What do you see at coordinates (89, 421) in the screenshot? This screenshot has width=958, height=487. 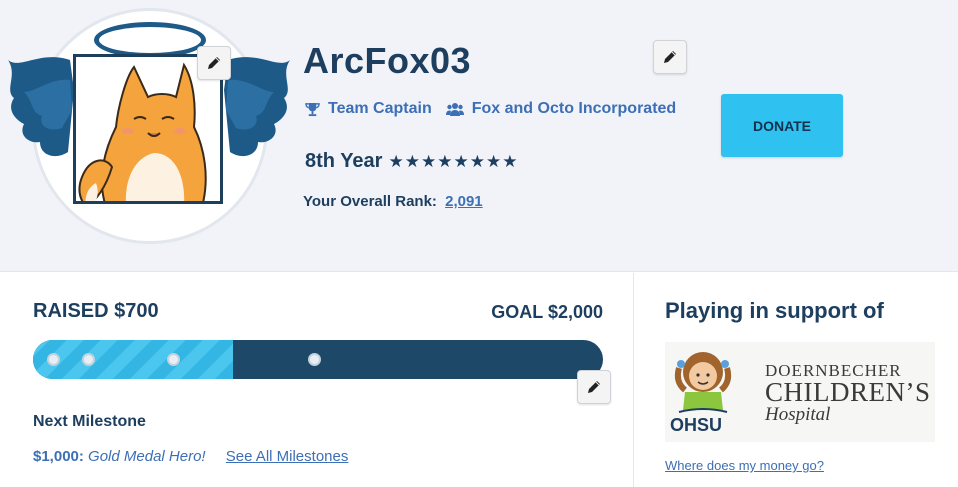 I see `next-milestone-label: Next Milestone` at bounding box center [89, 421].